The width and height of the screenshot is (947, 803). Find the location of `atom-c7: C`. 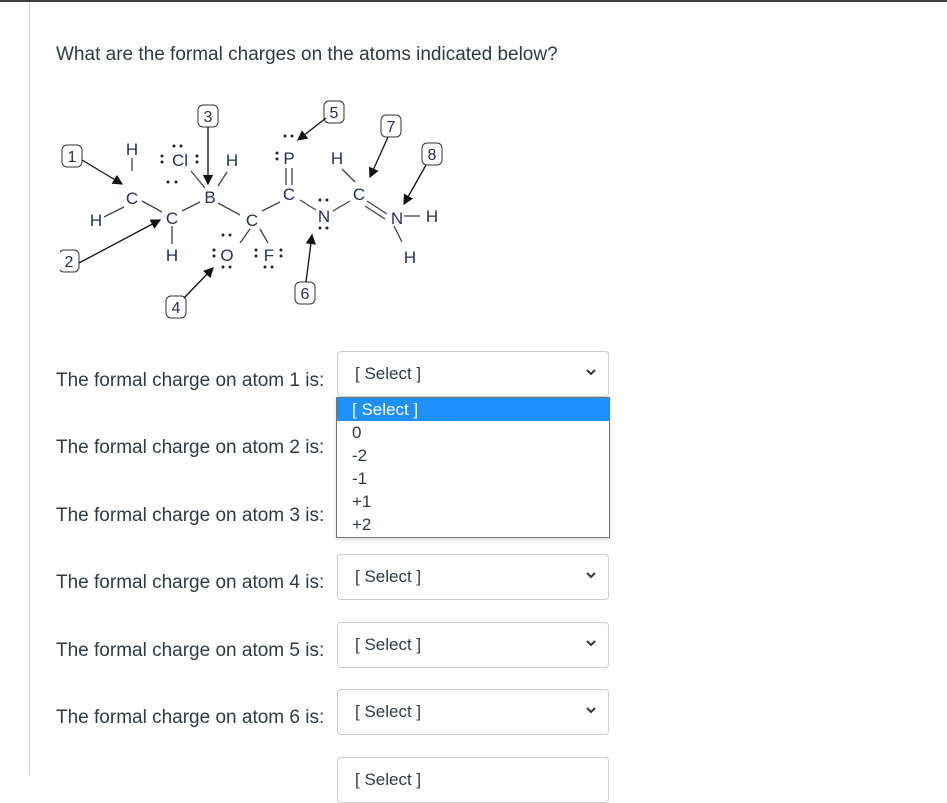

atom-c7: C is located at coordinates (359, 194).